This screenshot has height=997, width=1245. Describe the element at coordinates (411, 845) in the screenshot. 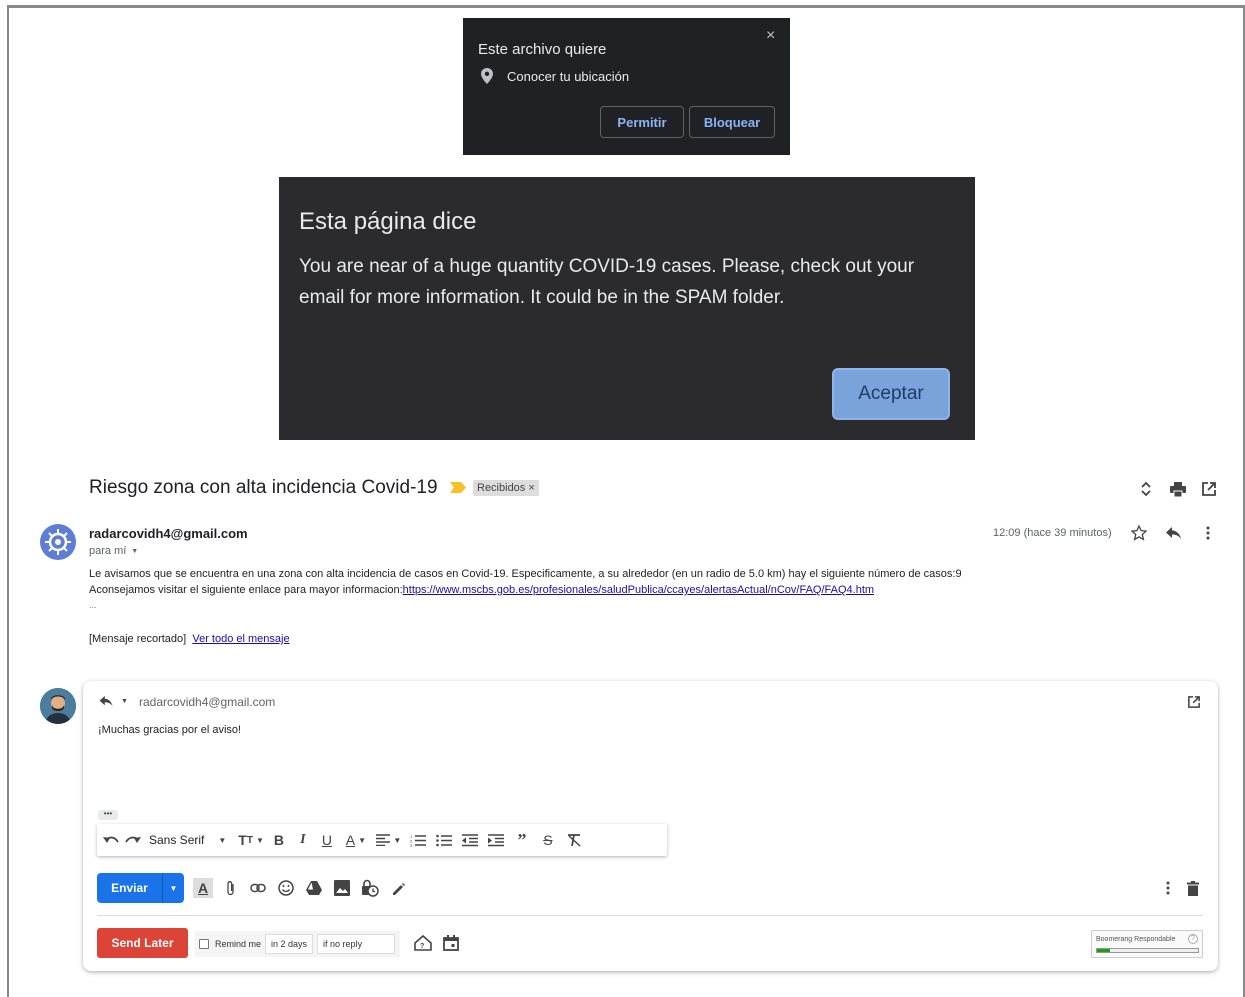

I see `svg-text: 3` at that location.